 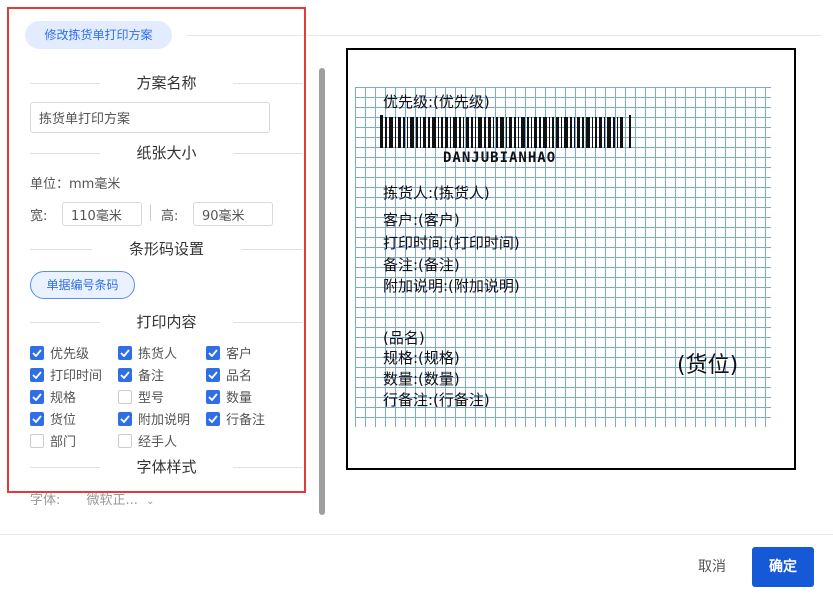 What do you see at coordinates (164, 420) in the screenshot?
I see `checkbox-label: 附加说明` at bounding box center [164, 420].